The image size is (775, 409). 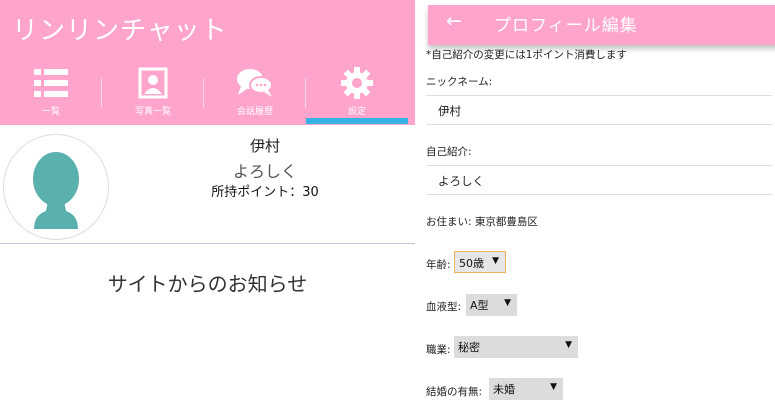 What do you see at coordinates (265, 192) in the screenshot?
I see `points-balance: 所持ポイント：30` at bounding box center [265, 192].